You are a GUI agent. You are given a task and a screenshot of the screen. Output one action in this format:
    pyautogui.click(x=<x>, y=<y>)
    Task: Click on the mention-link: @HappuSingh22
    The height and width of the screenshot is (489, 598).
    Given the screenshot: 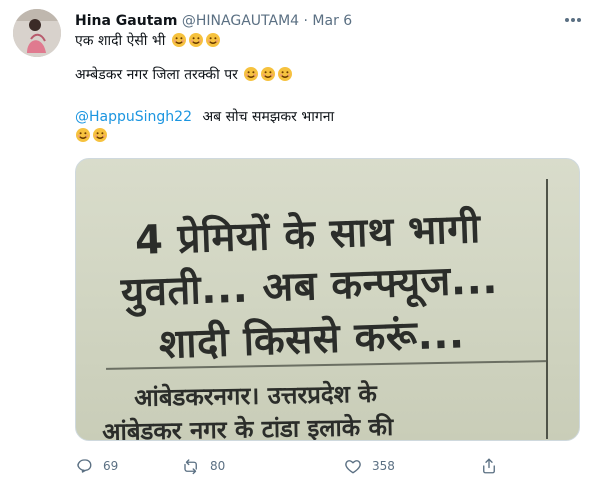 What is the action you would take?
    pyautogui.click(x=133, y=117)
    